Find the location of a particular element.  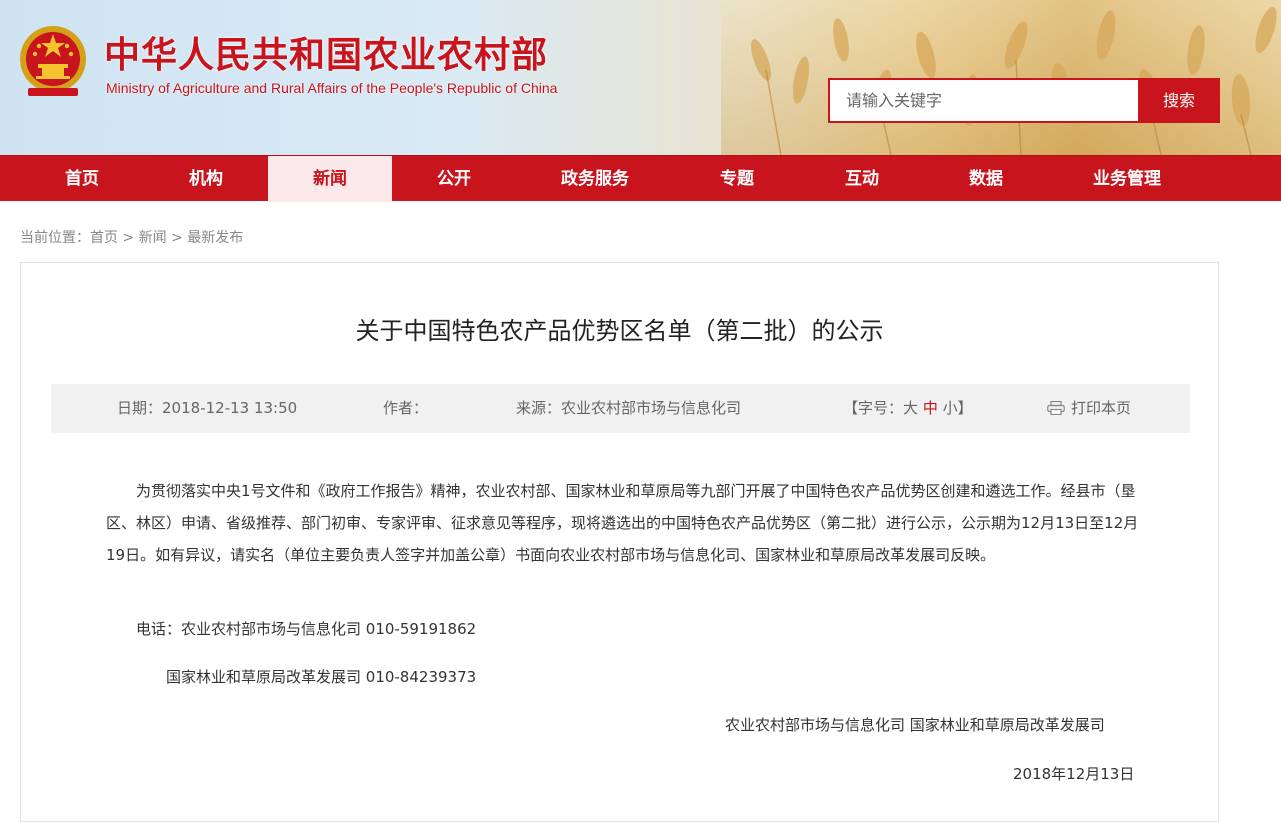

national-emblem-icon is located at coordinates (53, 61).